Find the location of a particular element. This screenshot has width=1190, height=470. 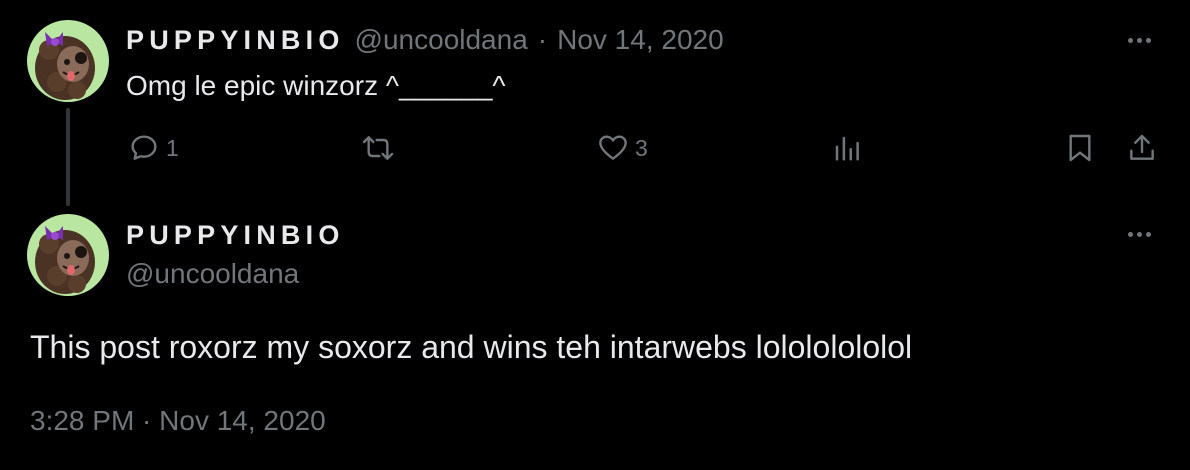

comment-icon is located at coordinates (144, 147).